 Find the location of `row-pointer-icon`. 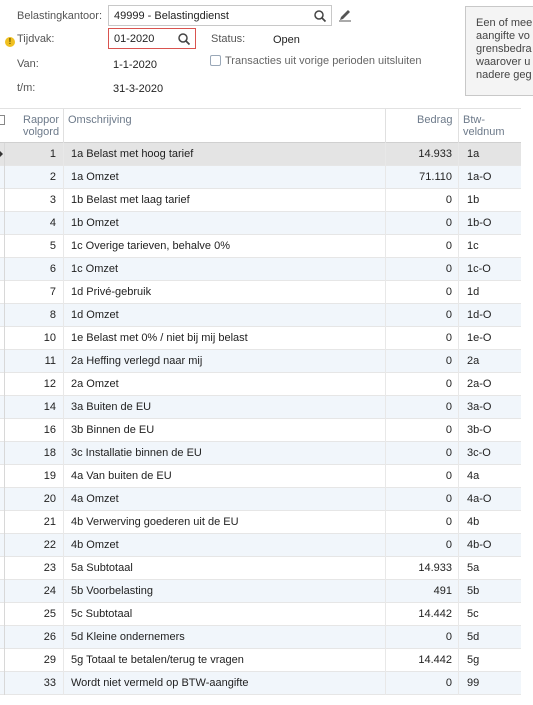

row-pointer-icon is located at coordinates (1, 154).